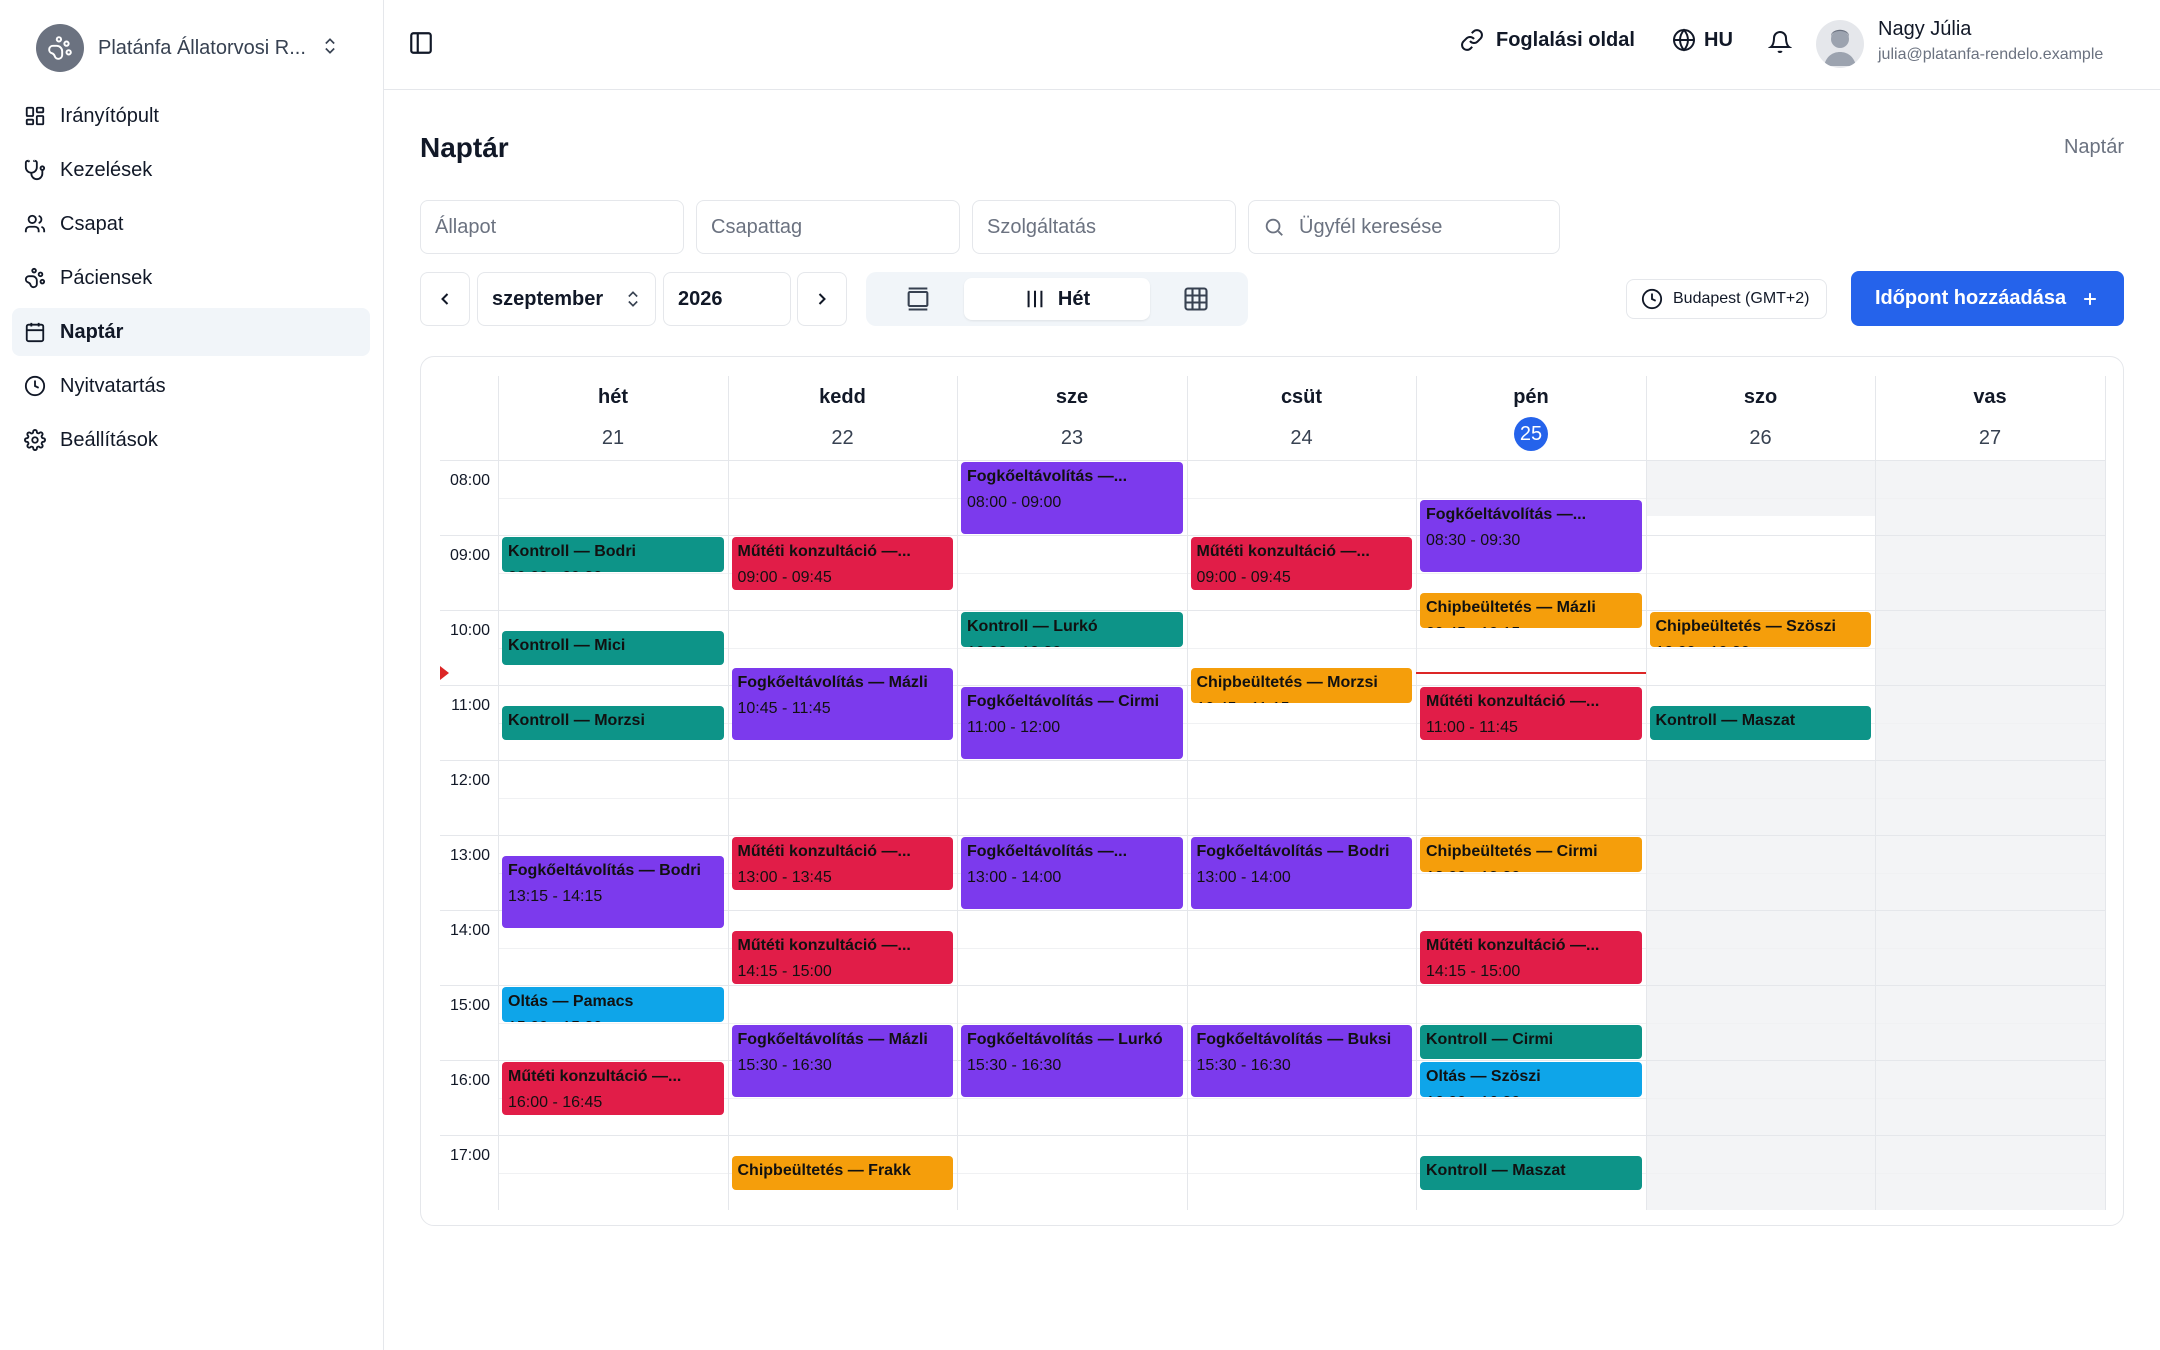 The image size is (2160, 1350). I want to click on appointment-event: Oltás — Szöszi 16:00 - 16:30, so click(1531, 1079).